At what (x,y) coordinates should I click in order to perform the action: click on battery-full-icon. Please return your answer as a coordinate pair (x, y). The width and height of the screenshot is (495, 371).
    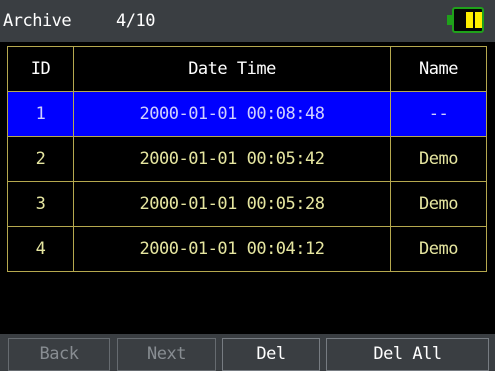
    Looking at the image, I should click on (468, 20).